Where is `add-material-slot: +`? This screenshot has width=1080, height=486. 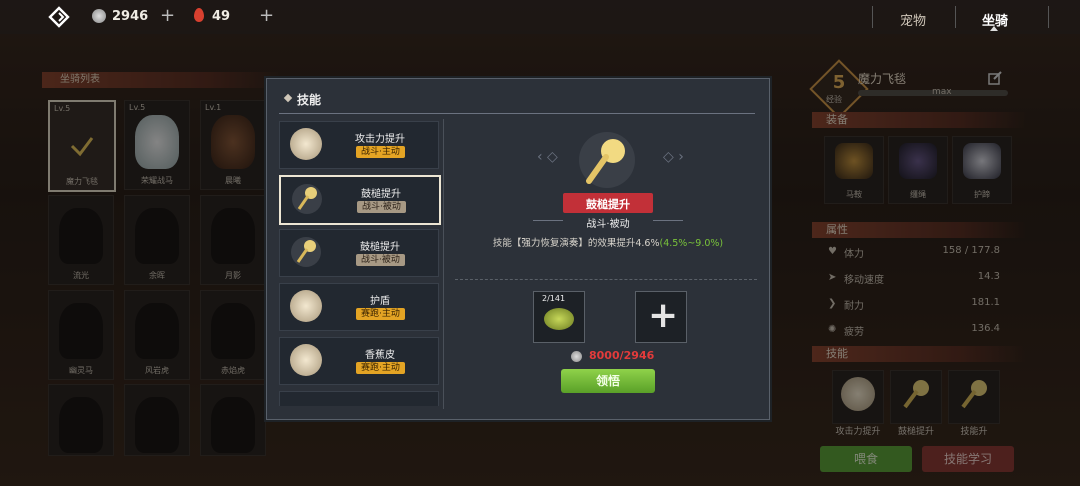 add-material-slot: + is located at coordinates (661, 317).